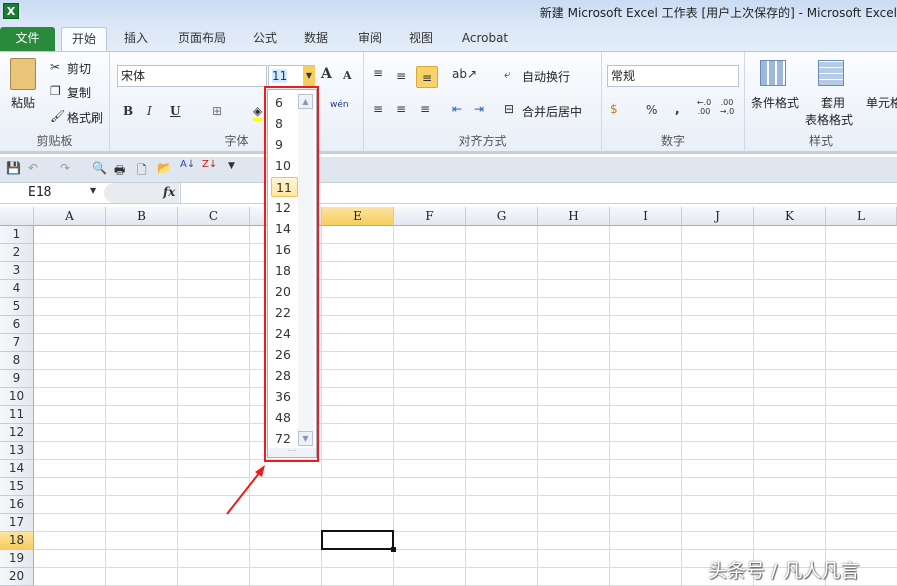 The width and height of the screenshot is (897, 586). I want to click on sort-desc-icon: Z↓, so click(209, 164).